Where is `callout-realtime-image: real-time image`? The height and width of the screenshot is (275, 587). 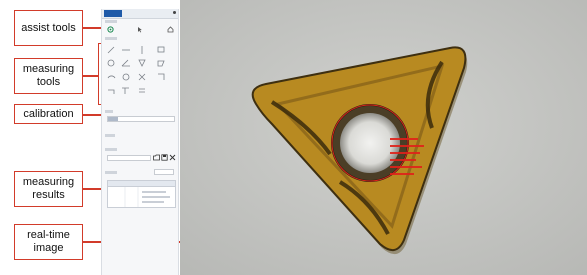
callout-realtime-image: real-time image is located at coordinates (48, 242).